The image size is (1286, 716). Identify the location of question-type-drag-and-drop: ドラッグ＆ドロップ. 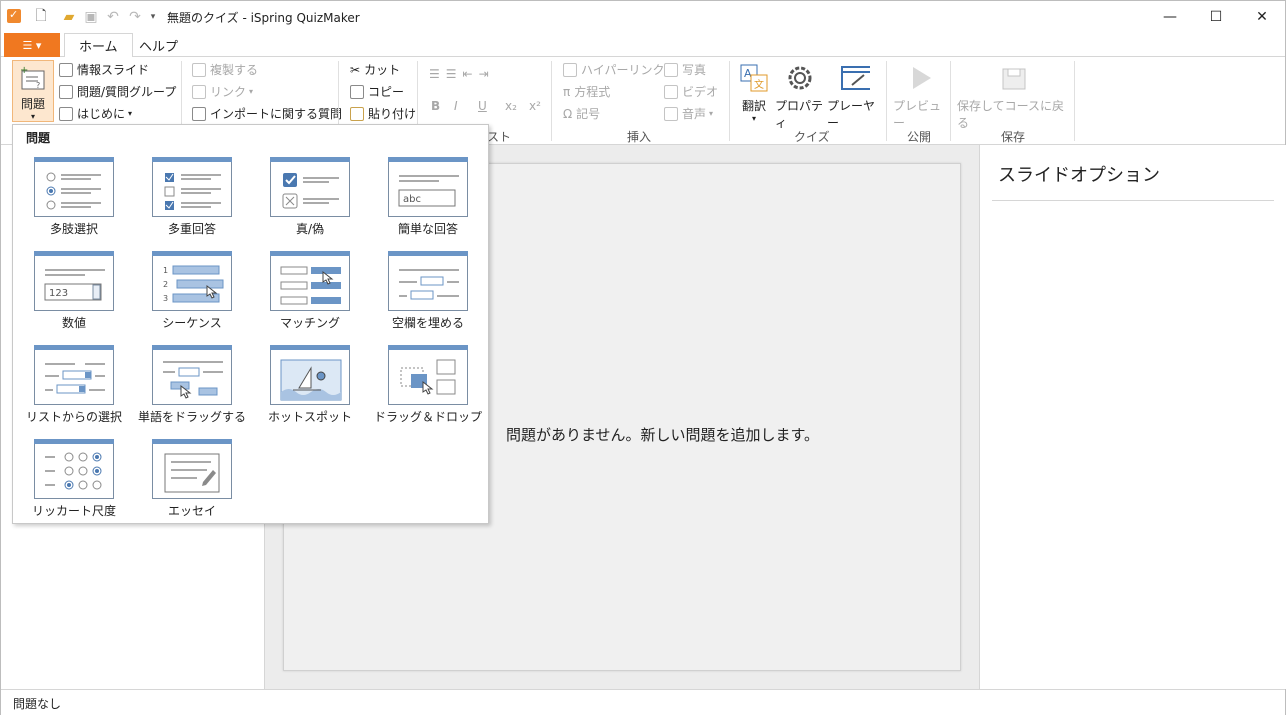
(428, 389).